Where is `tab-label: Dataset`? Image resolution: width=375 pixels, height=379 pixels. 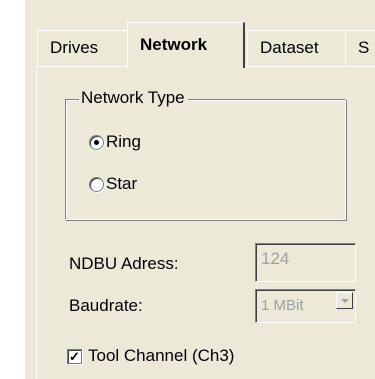
tab-label: Dataset is located at coordinates (289, 47).